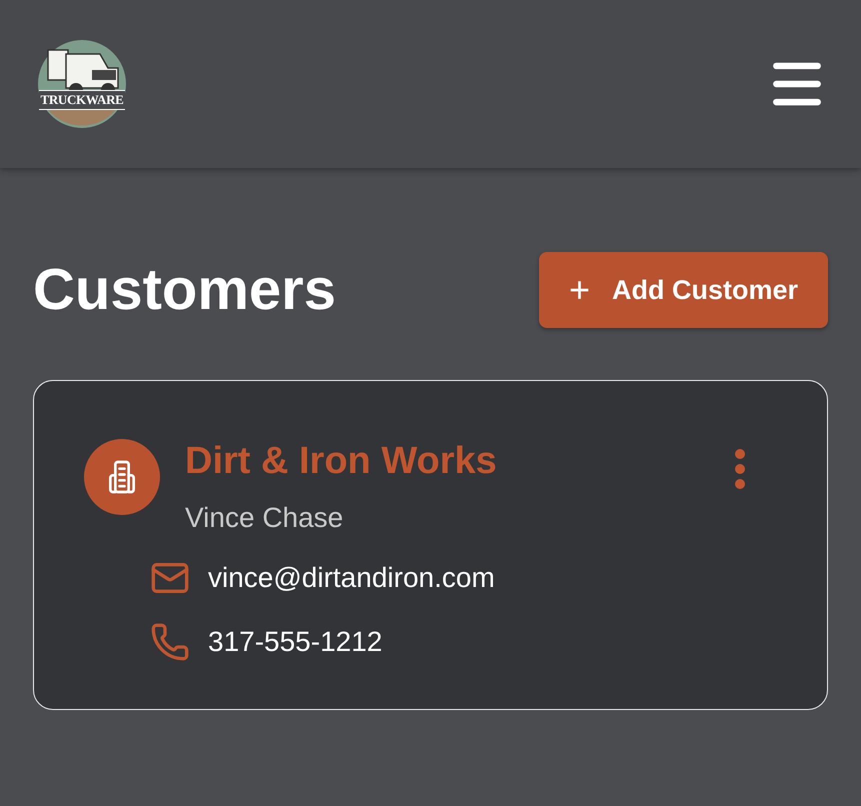  I want to click on phone-icon, so click(170, 642).